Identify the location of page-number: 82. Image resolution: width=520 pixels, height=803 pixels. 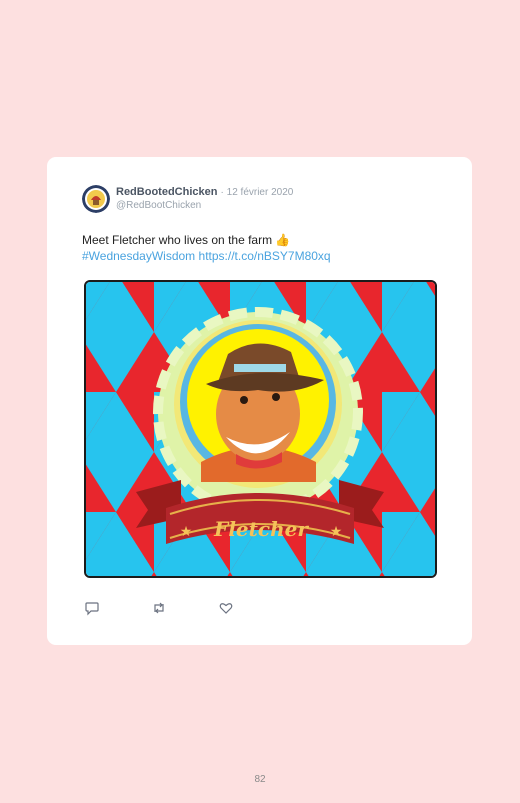
(260, 779).